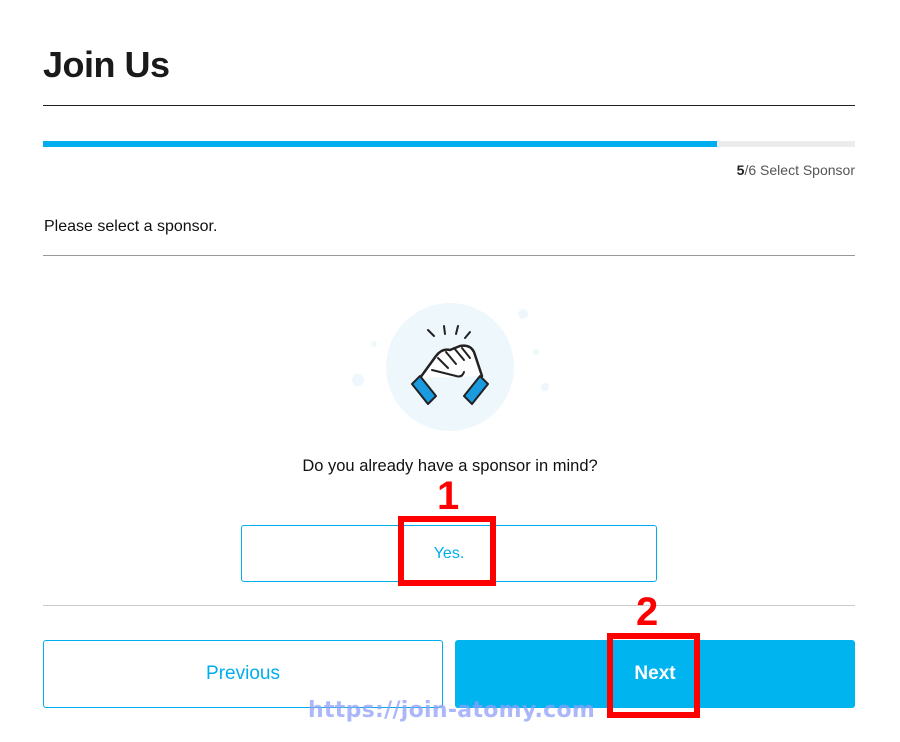 This screenshot has width=900, height=742. I want to click on annotation-number-1: 1, so click(448, 496).